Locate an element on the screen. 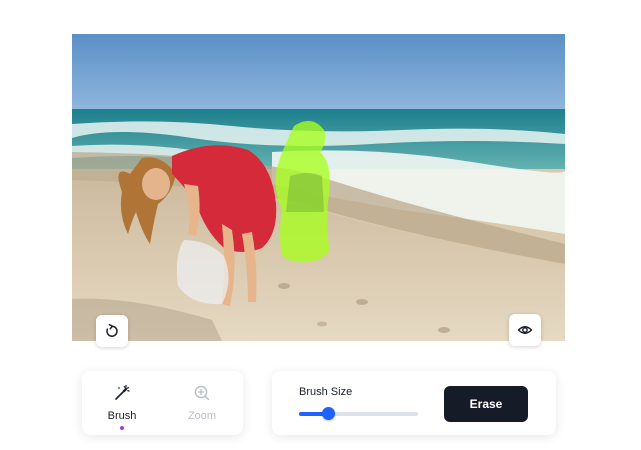 The width and height of the screenshot is (641, 450). zoom-tool-label: Zoom is located at coordinates (202, 416).